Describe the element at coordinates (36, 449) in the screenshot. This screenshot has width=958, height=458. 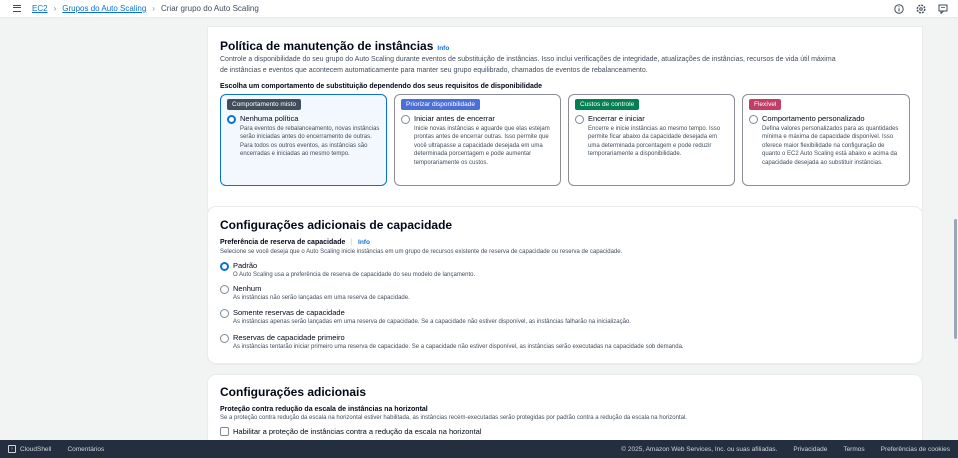
I see `cloudshell-label: CloudShell` at that location.